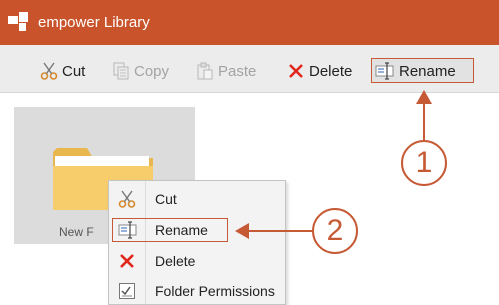  I want to click on rename-label: Rename, so click(427, 71).